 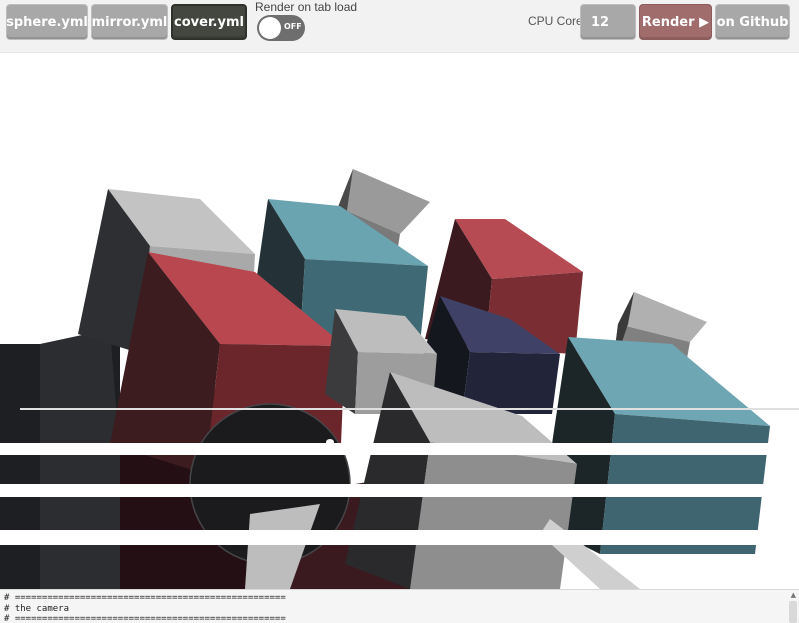 What do you see at coordinates (752, 22) in the screenshot?
I see `github-button: on Github` at bounding box center [752, 22].